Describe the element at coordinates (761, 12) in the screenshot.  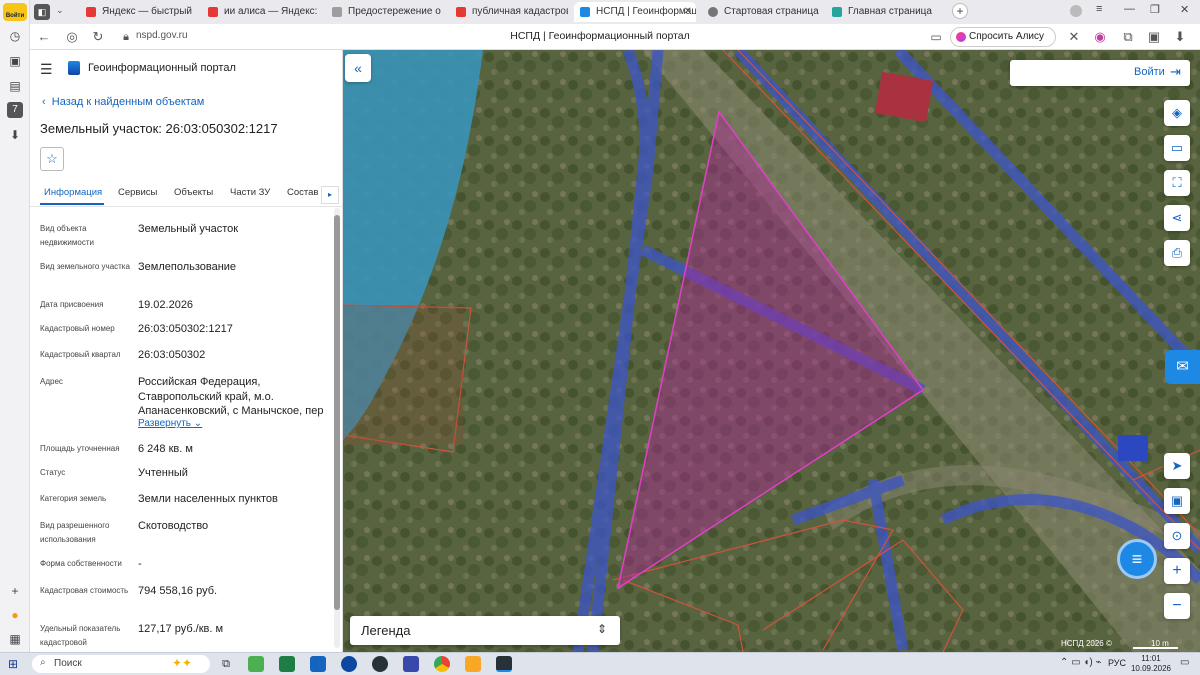
I see `tab-start-page: Стартовая страница - Ком` at that location.